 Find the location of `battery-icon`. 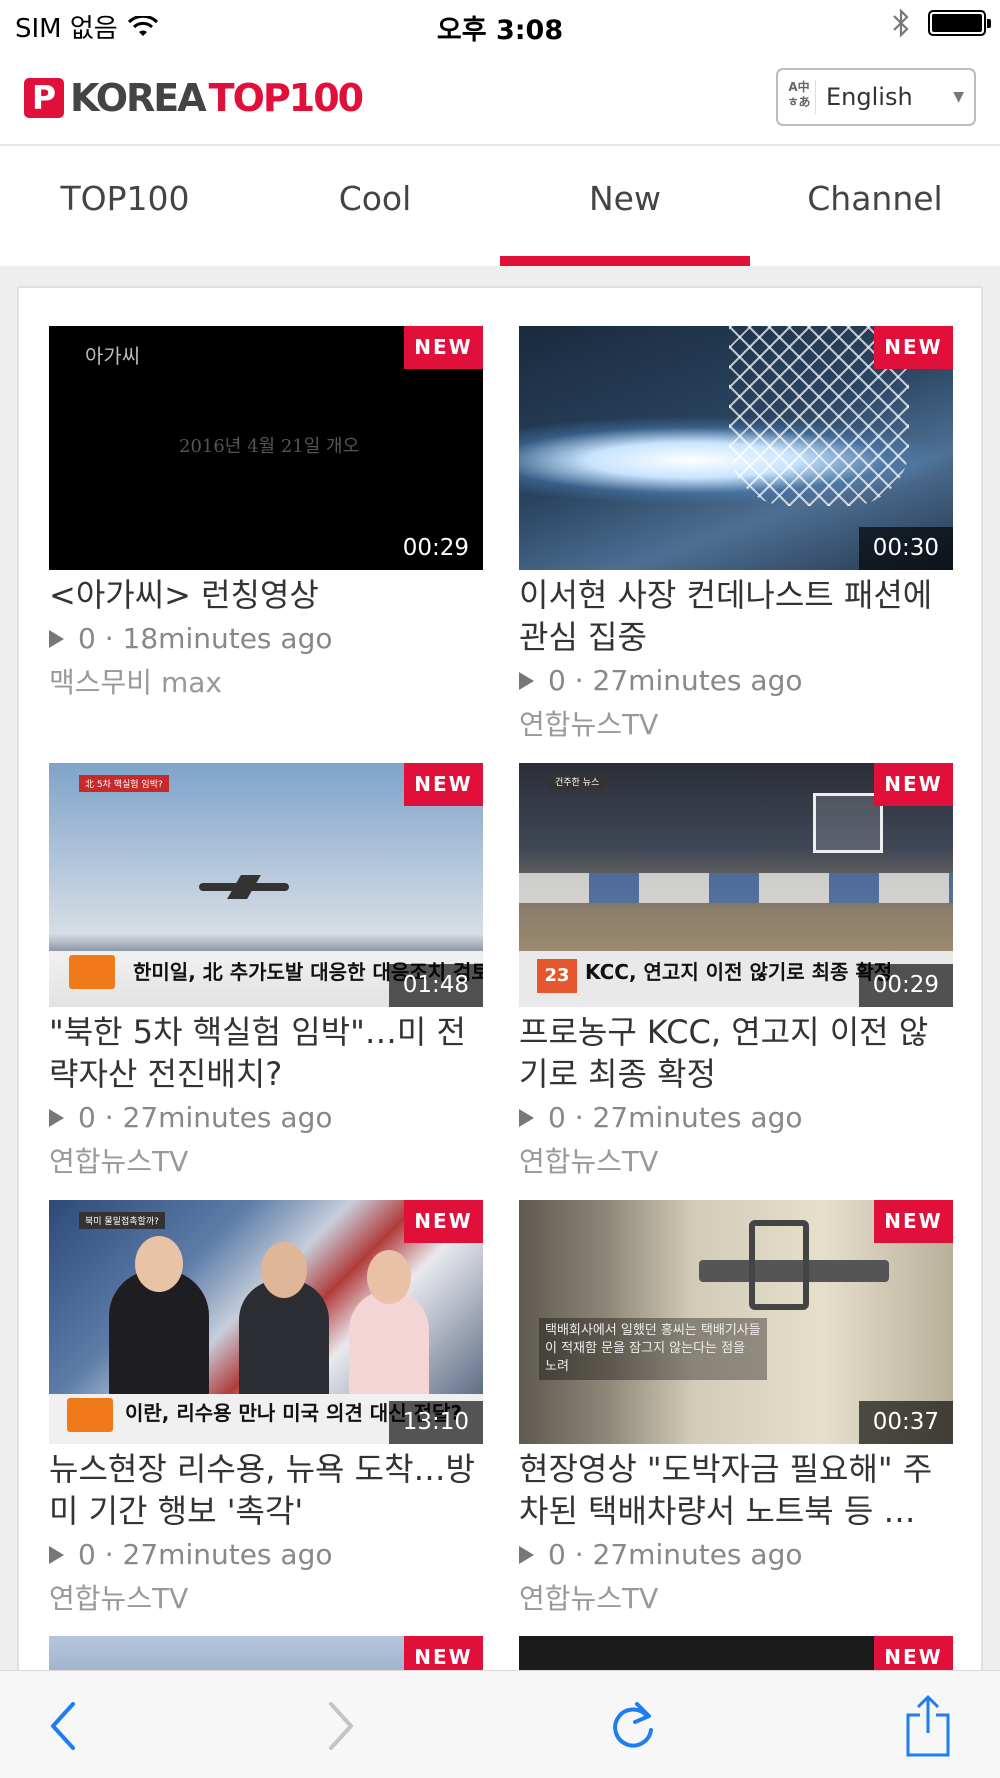

battery-icon is located at coordinates (959, 23).